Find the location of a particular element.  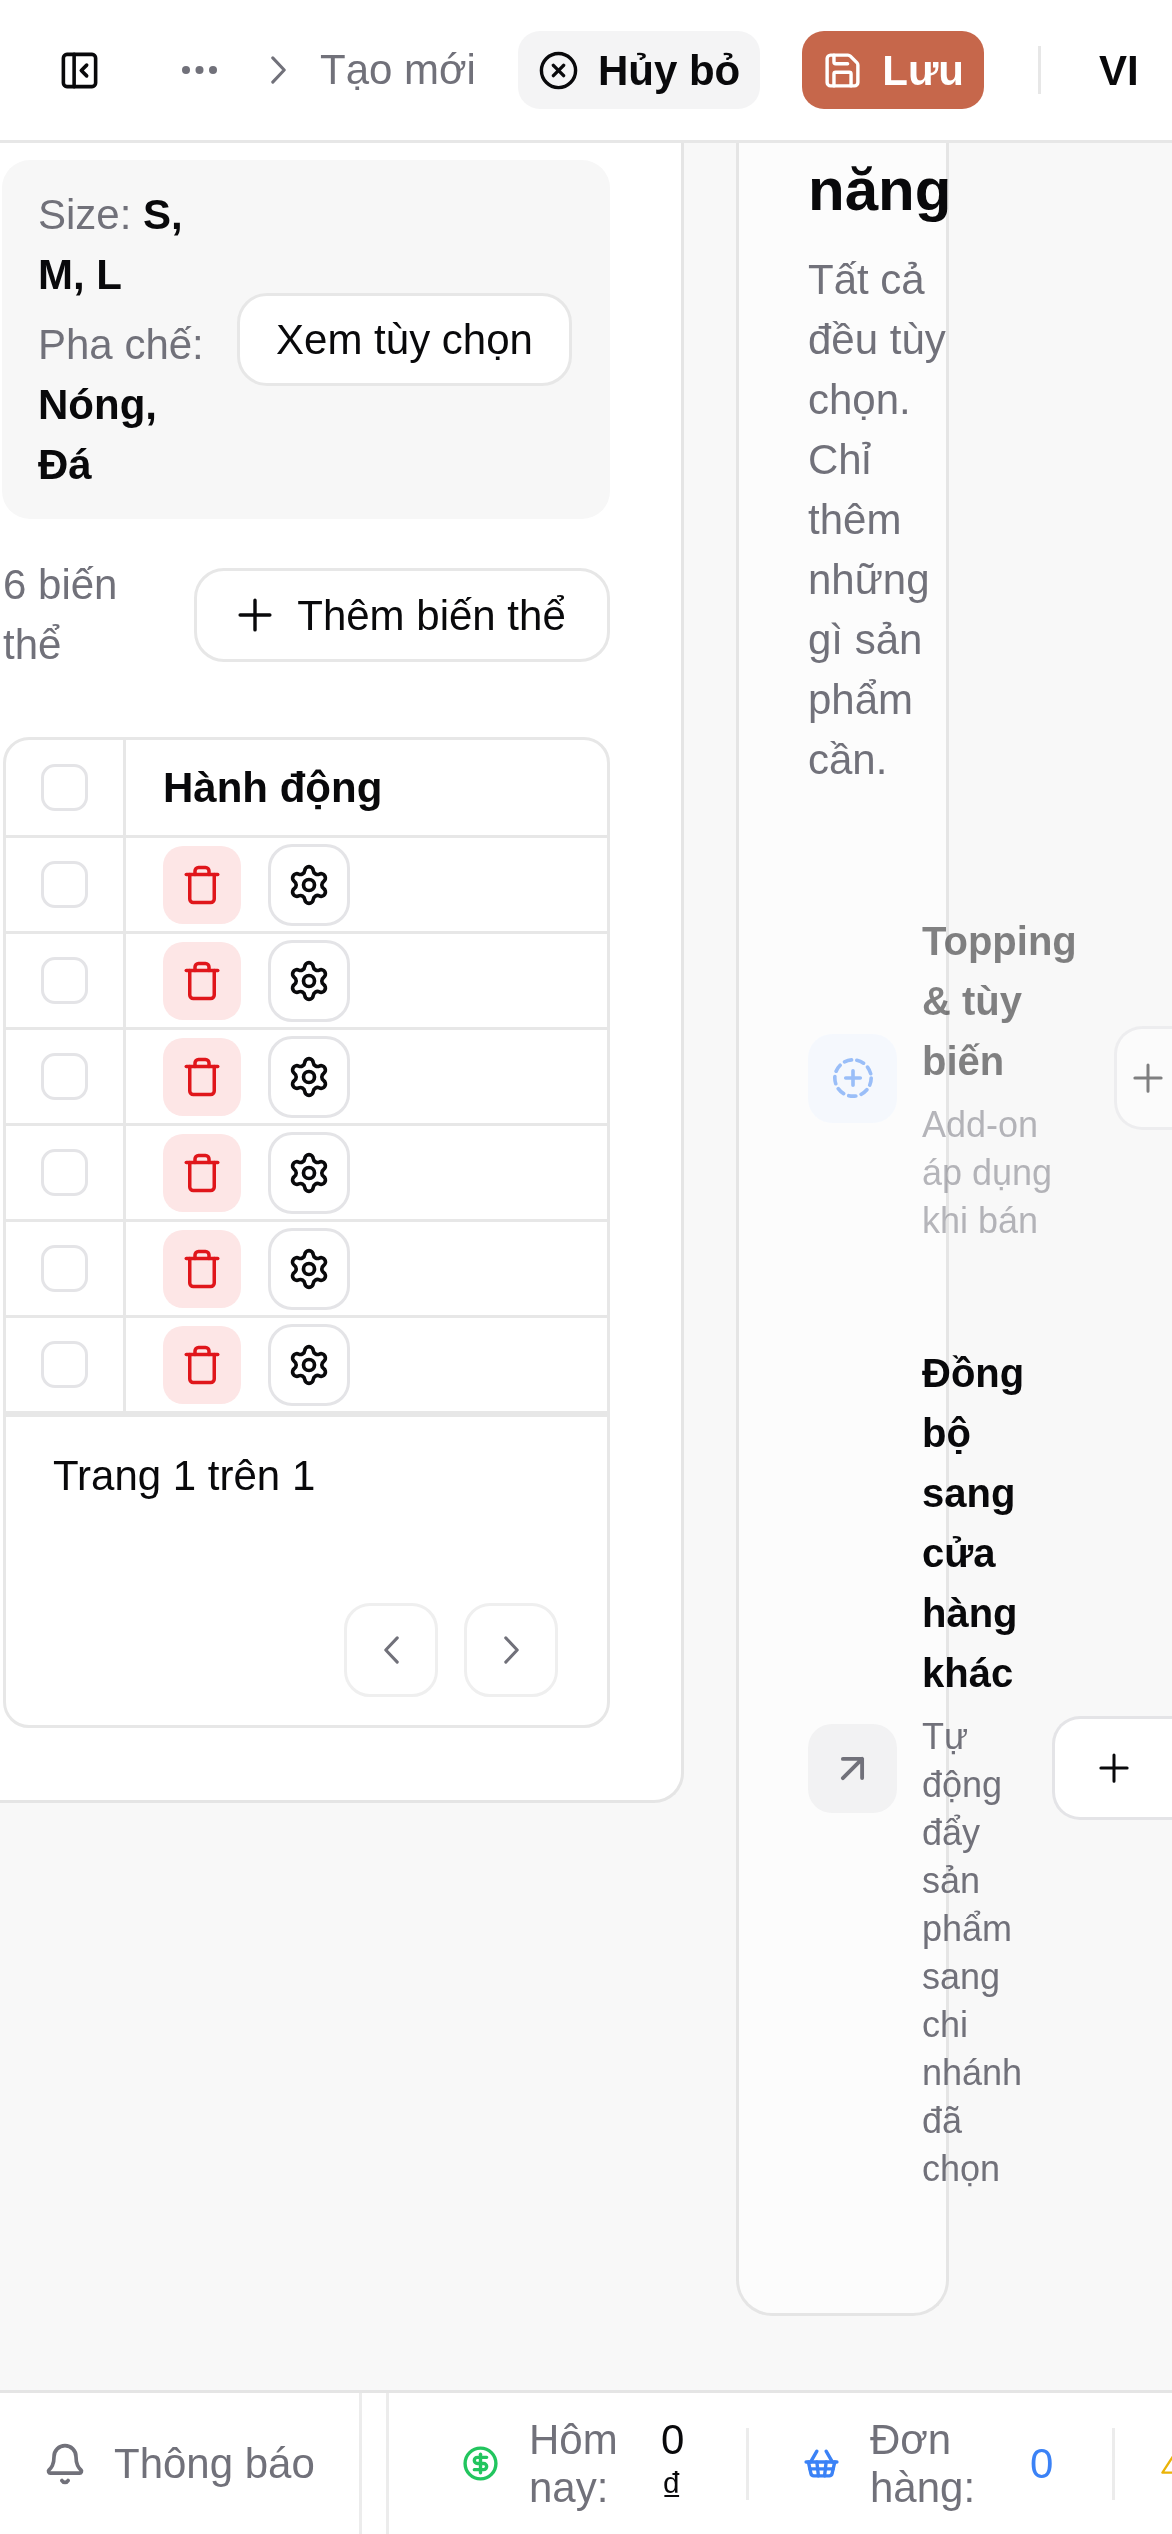

section-heading: năng is located at coordinates (877, 190).